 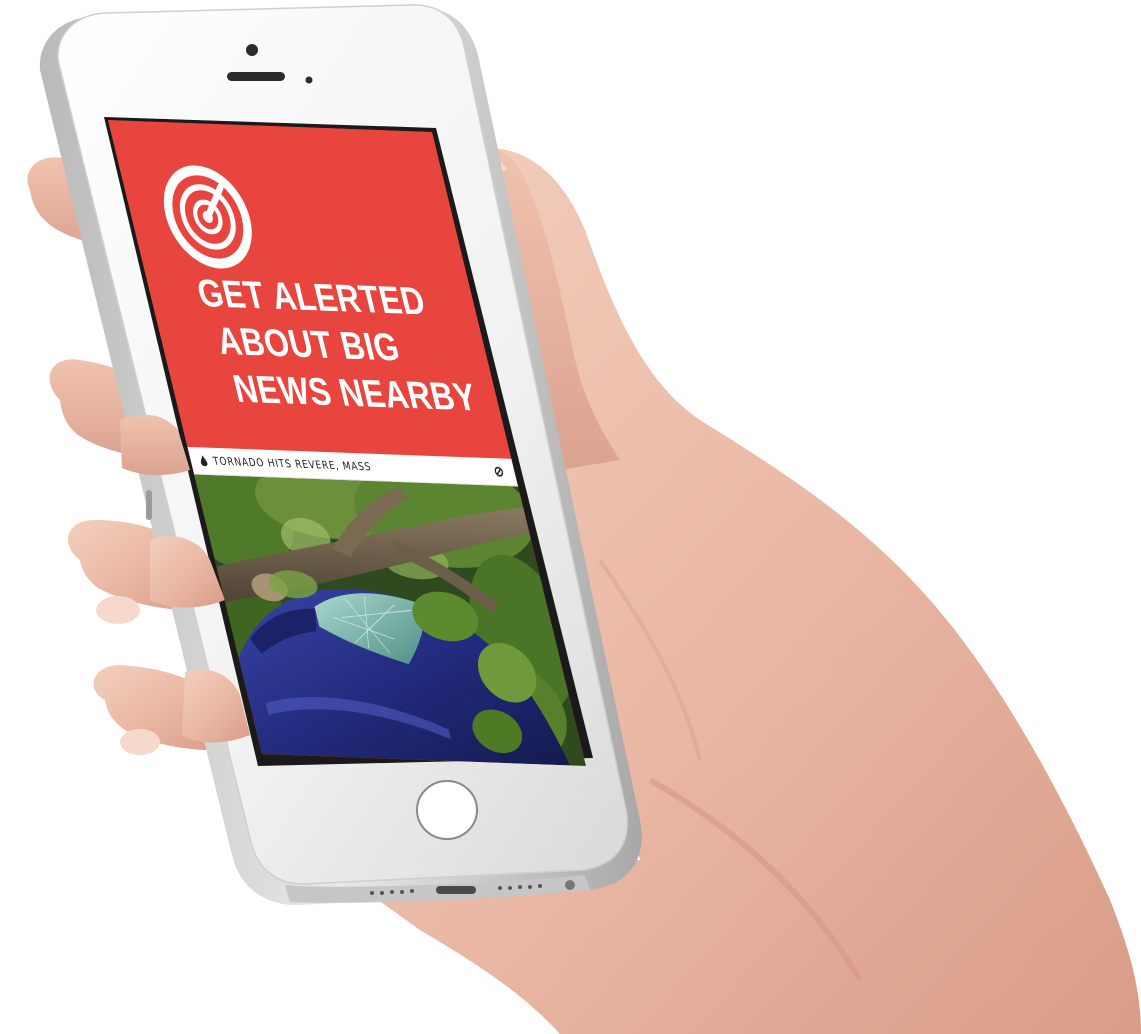 I want to click on headline-line-3: NEWS NEARBY, so click(x=355, y=393).